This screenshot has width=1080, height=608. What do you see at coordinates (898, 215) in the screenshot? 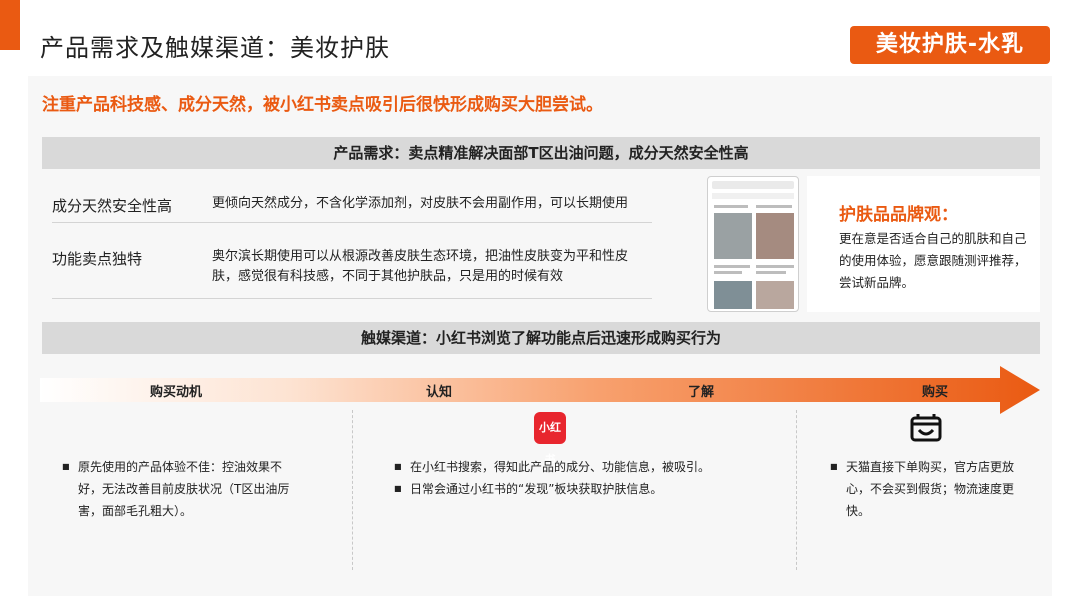
I see `brand-view-title: 护肤品品牌观：` at bounding box center [898, 215].